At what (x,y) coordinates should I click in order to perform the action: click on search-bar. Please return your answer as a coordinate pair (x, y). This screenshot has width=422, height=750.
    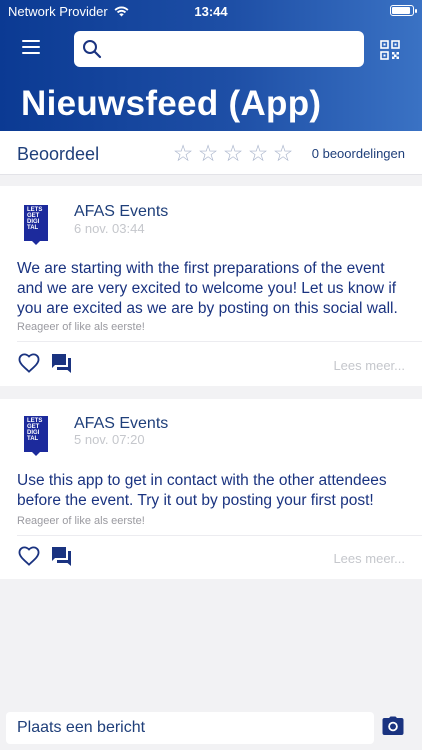
    Looking at the image, I should click on (219, 49).